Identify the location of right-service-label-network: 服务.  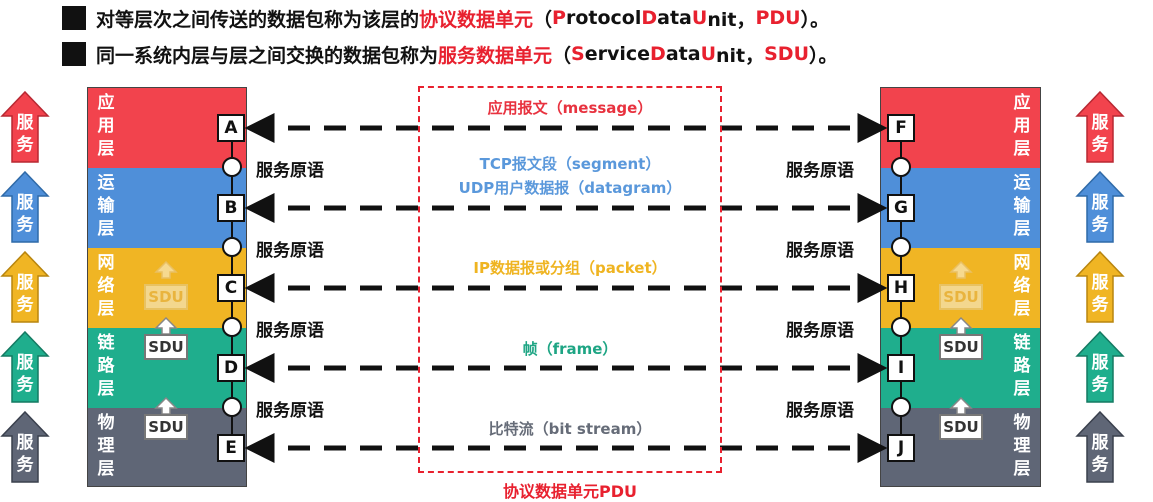
(1100, 294).